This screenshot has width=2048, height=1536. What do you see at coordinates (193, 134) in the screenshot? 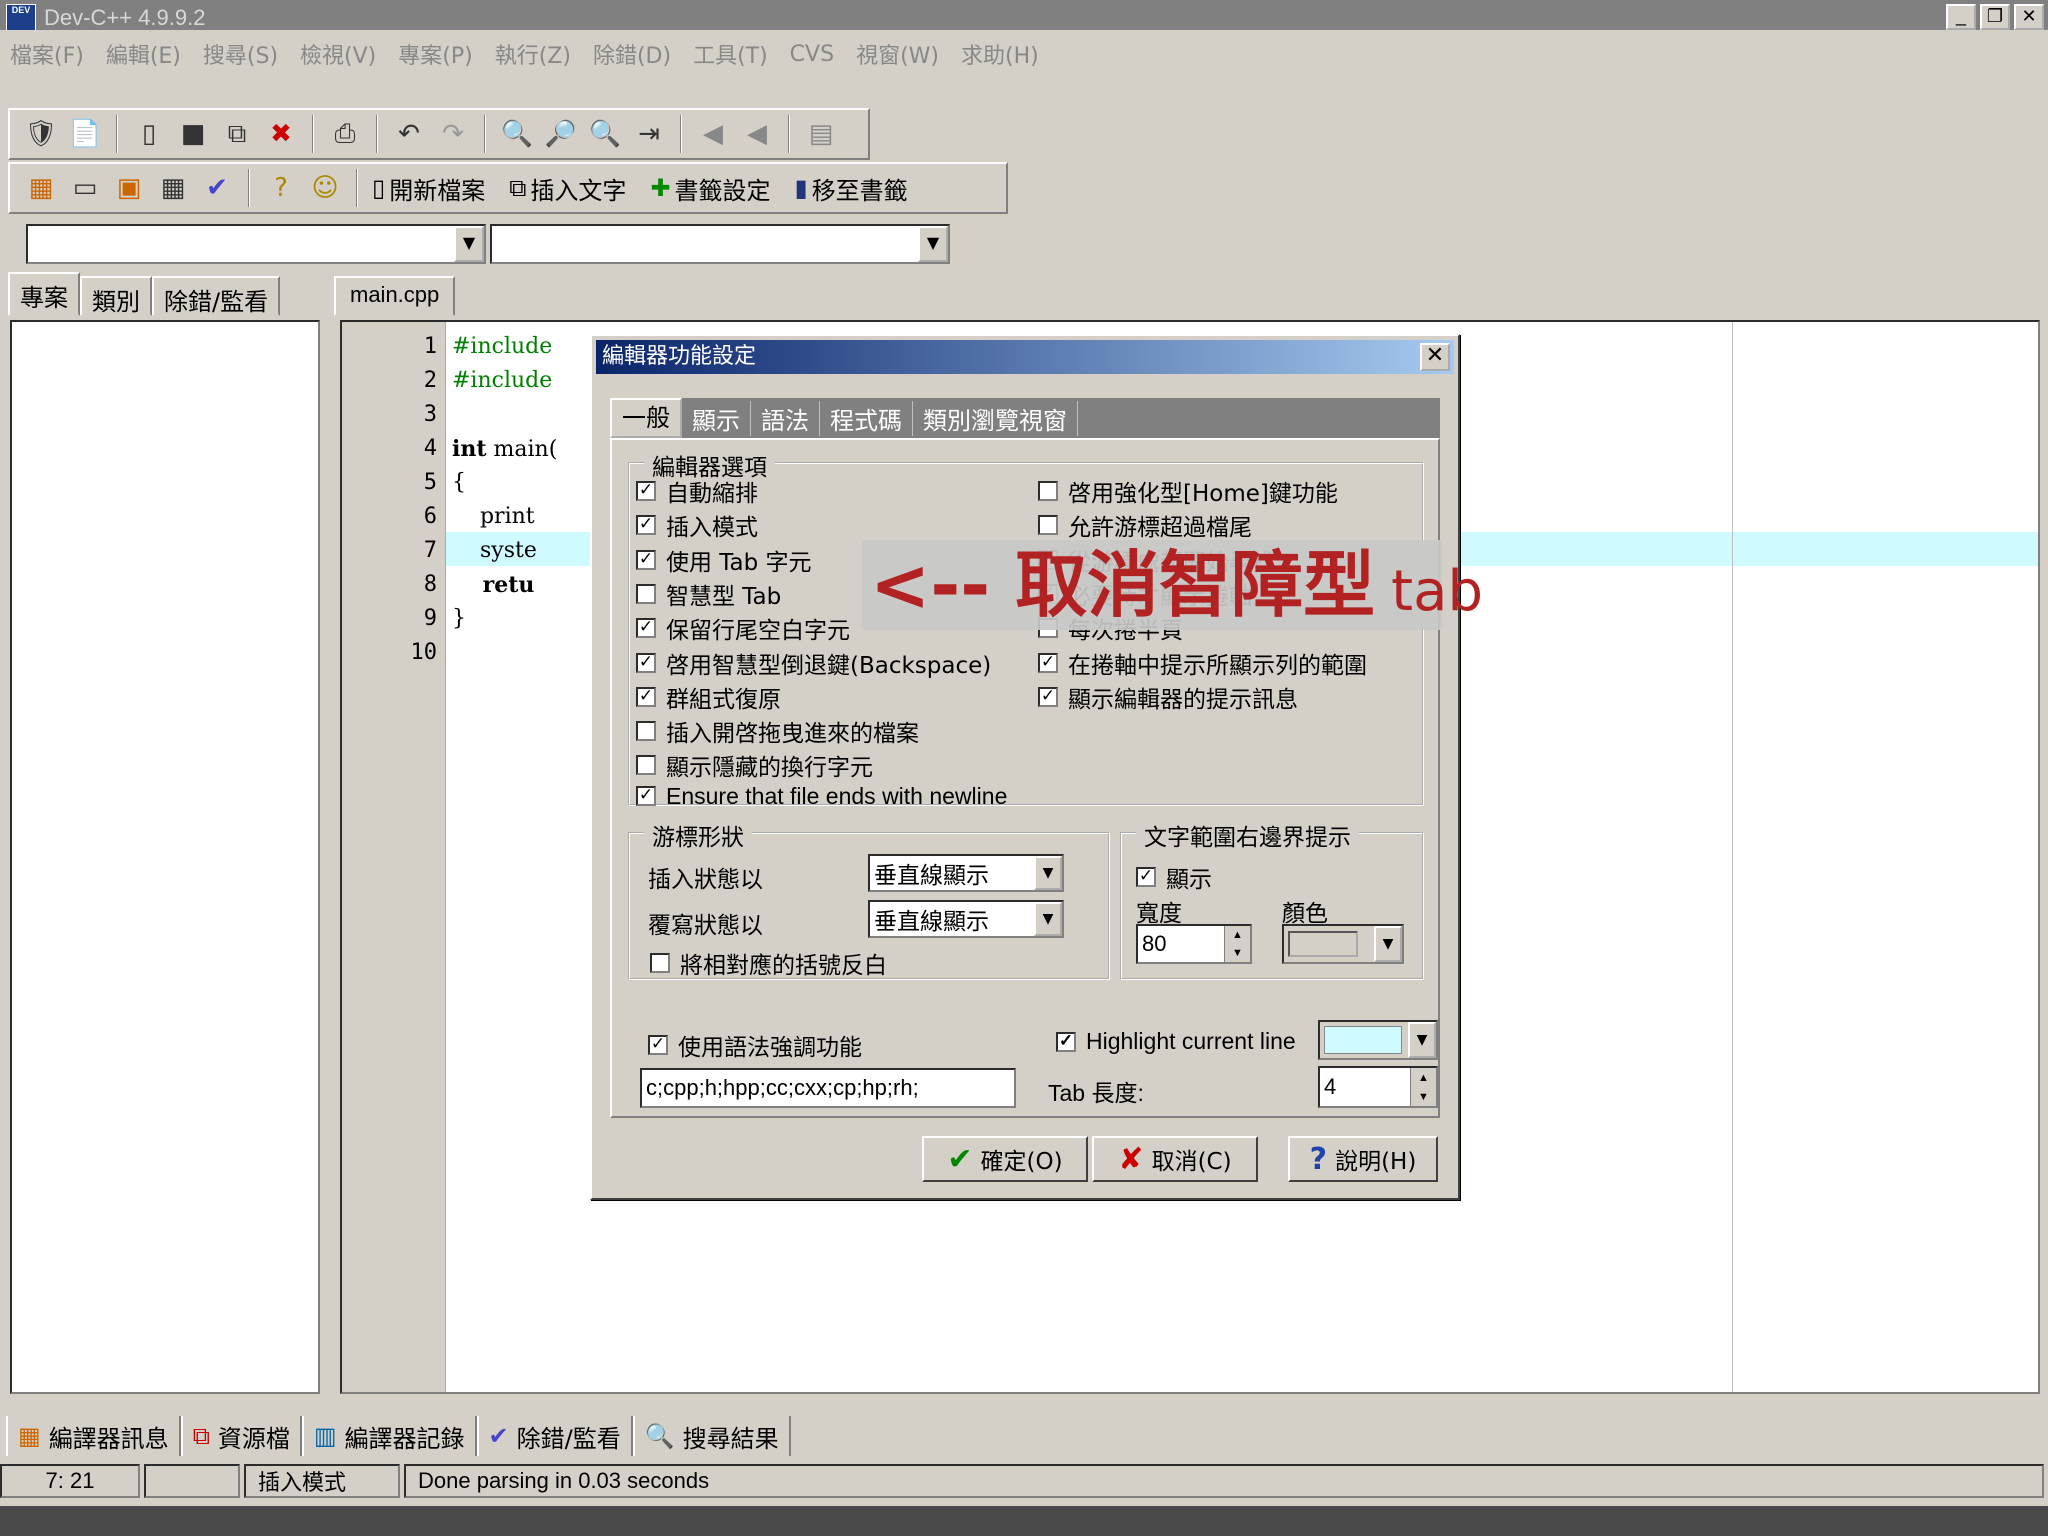
I see `save-icon: ■` at bounding box center [193, 134].